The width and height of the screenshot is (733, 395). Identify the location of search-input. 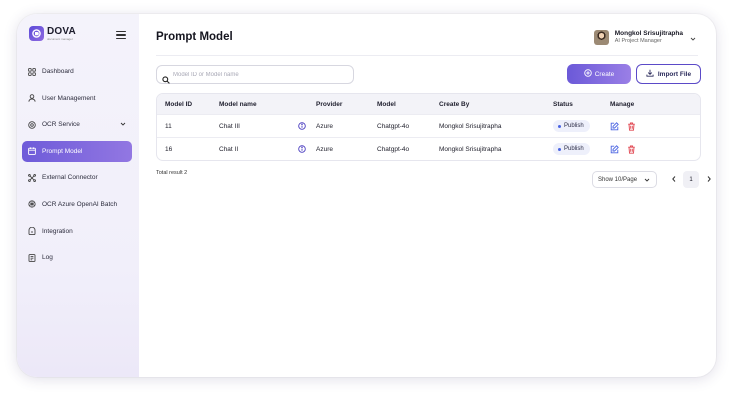
(258, 74).